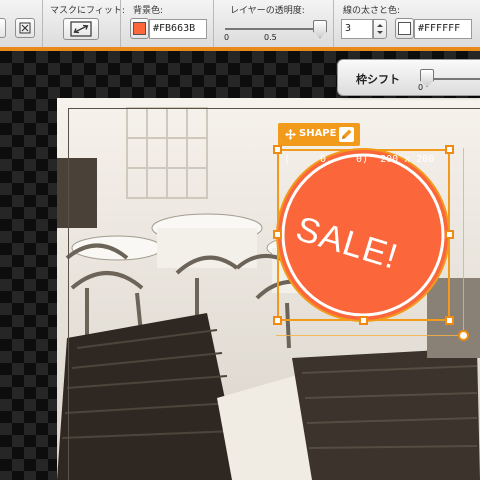  Describe the element at coordinates (277, 320) in the screenshot. I see `resize-handle-bottom-left` at that location.